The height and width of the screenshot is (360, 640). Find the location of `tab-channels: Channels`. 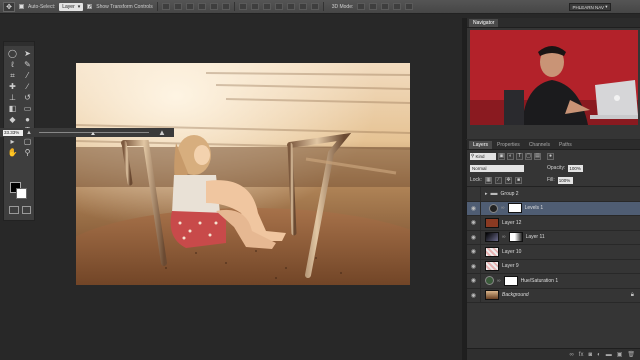

tab-channels: Channels is located at coordinates (539, 145).